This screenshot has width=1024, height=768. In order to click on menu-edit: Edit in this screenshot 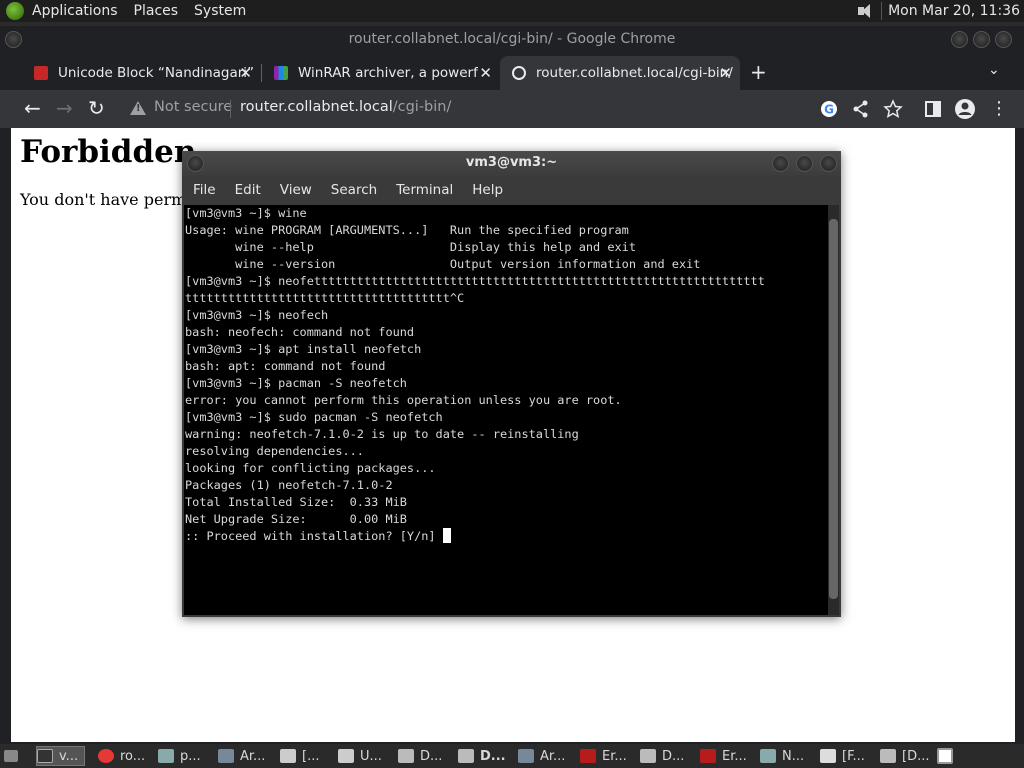, I will do `click(248, 190)`.